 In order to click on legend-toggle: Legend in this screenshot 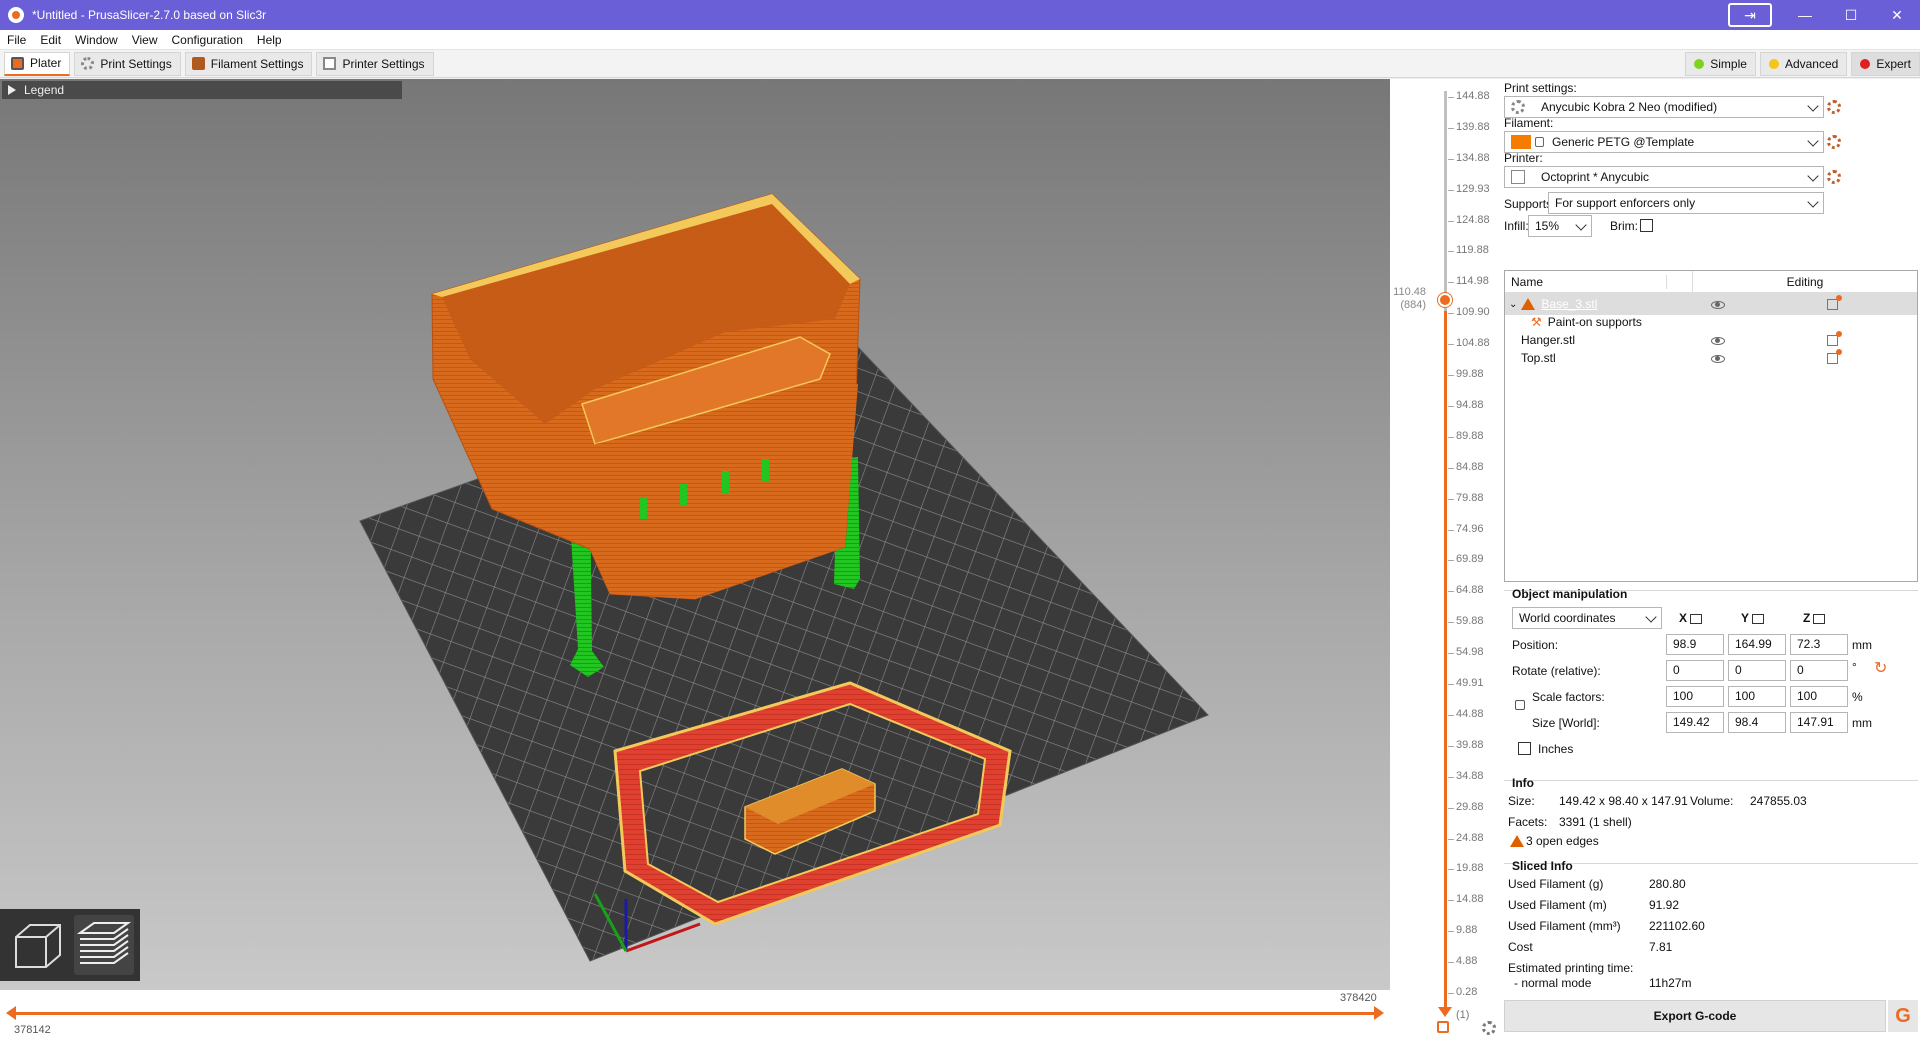, I will do `click(202, 90)`.